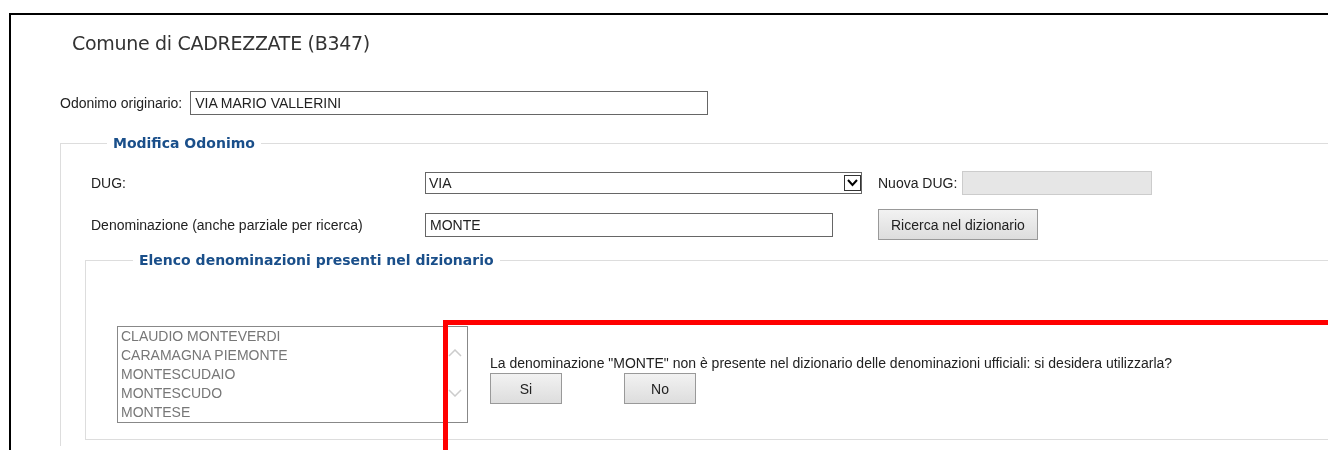  Describe the element at coordinates (629, 224) in the screenshot. I see `input-field: MONTE` at that location.